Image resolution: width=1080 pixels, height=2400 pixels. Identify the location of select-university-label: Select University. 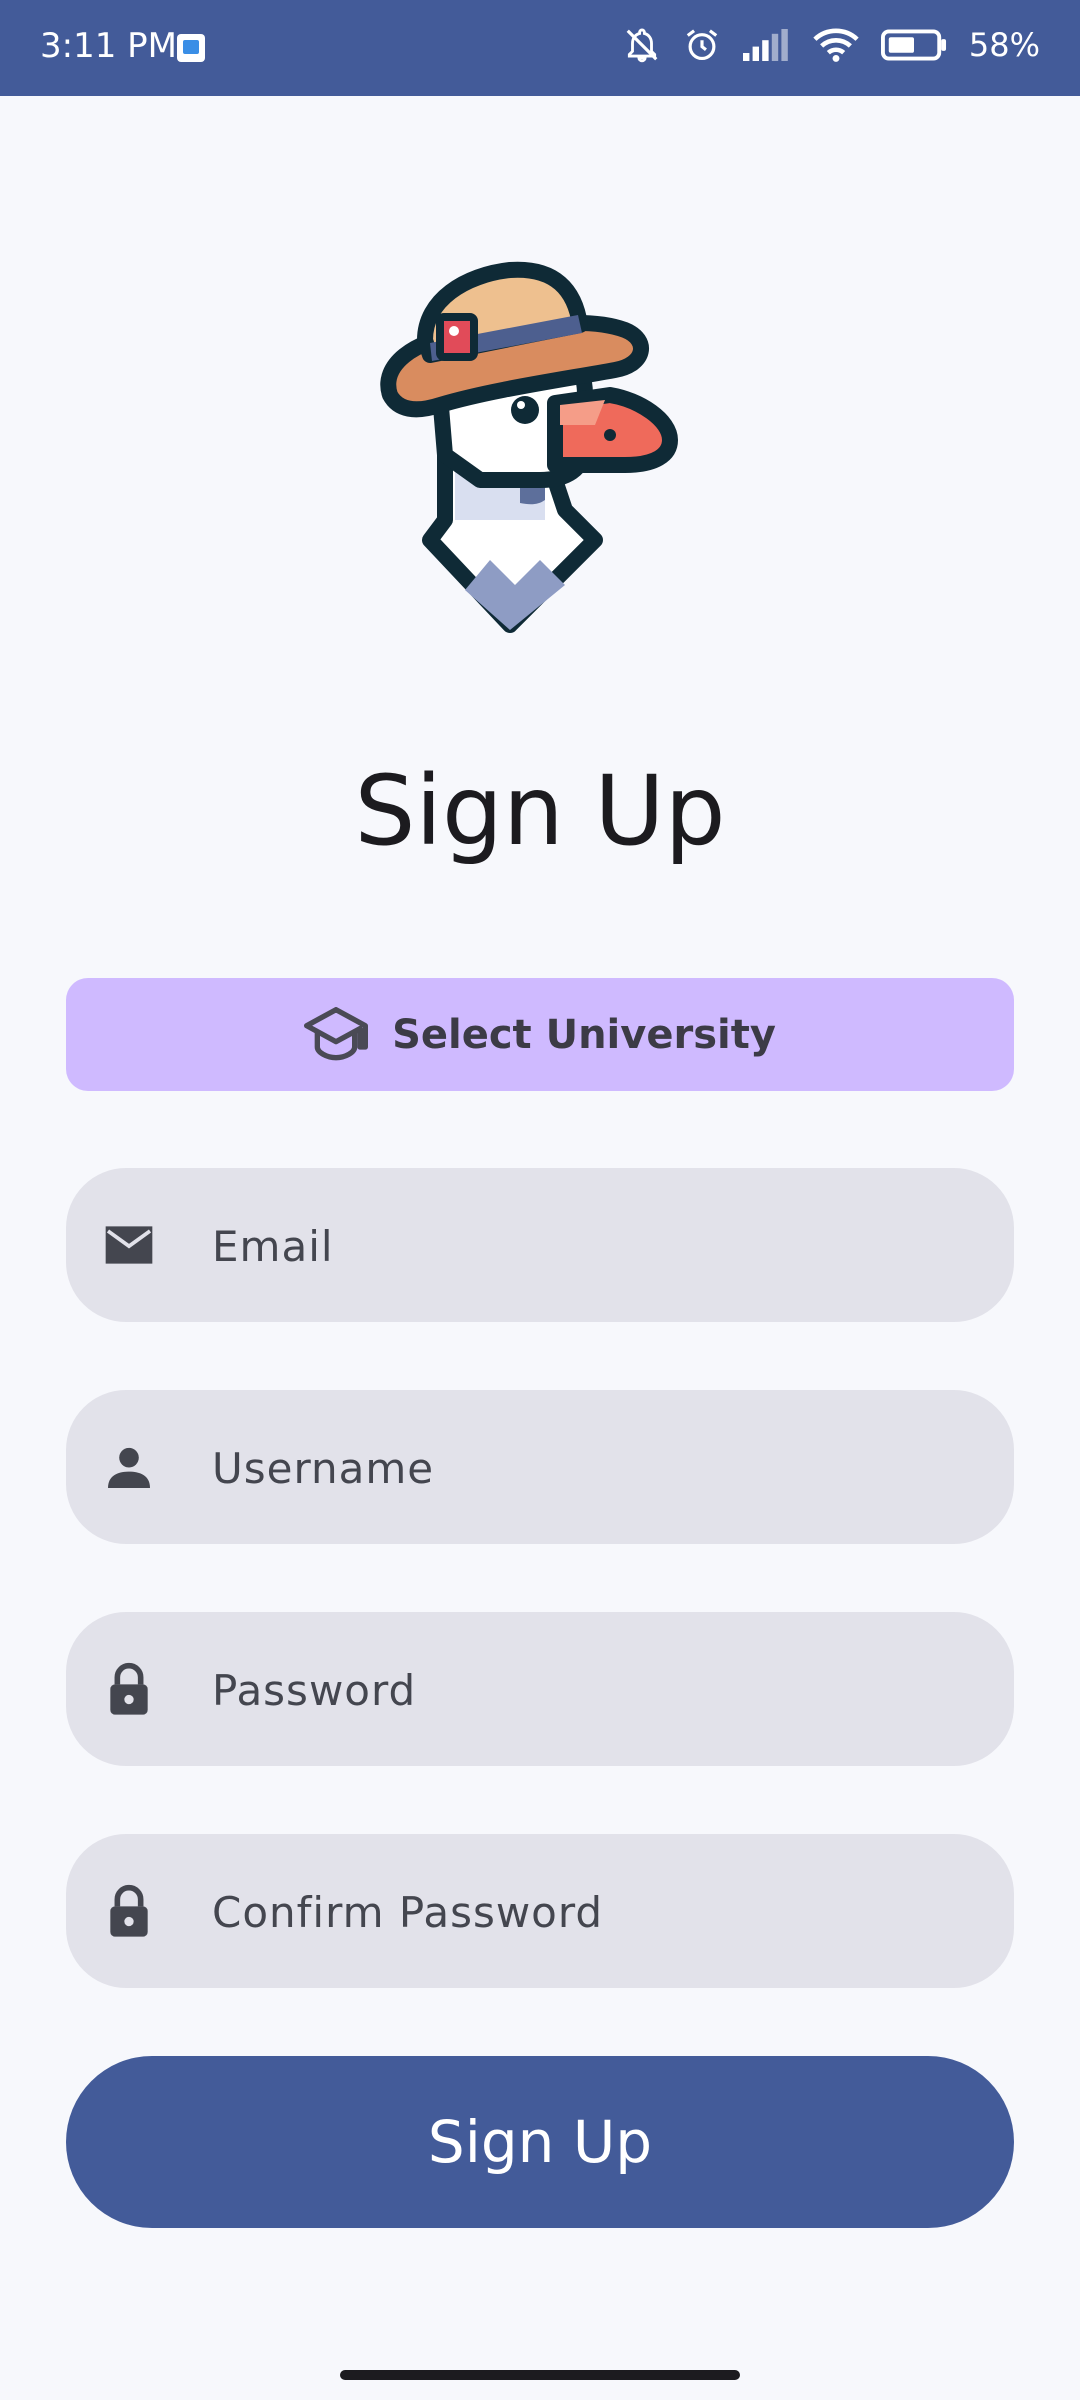
(584, 1034).